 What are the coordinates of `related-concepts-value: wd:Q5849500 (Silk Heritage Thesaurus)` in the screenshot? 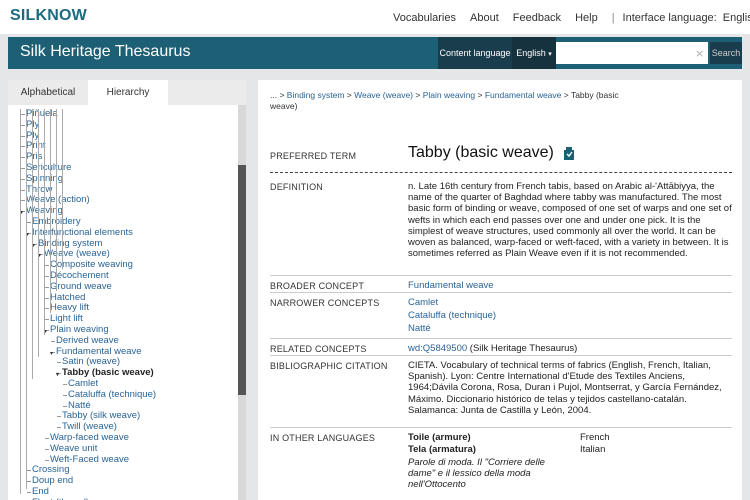 It's located at (493, 348).